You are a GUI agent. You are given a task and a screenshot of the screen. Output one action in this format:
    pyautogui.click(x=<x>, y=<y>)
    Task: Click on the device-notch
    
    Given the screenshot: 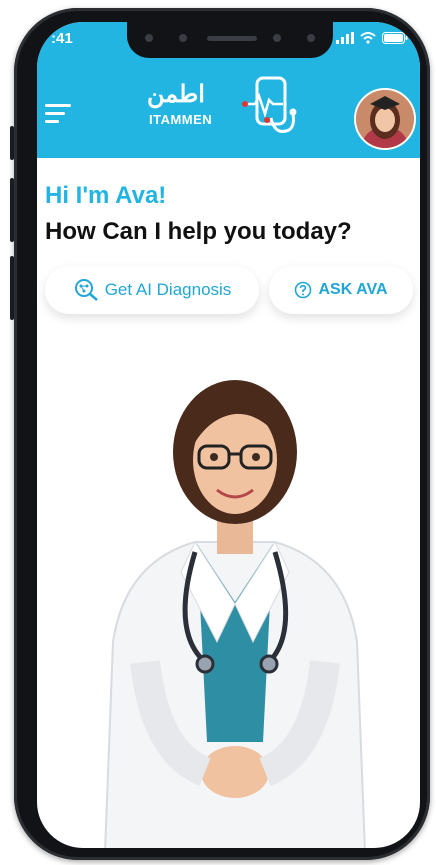 What is the action you would take?
    pyautogui.click(x=230, y=40)
    